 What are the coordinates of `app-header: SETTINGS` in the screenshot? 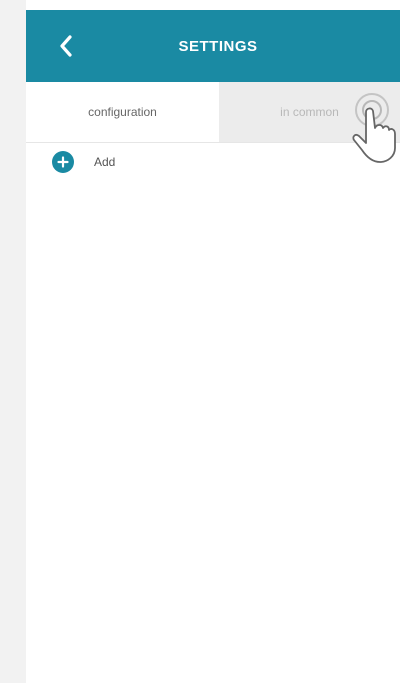 It's located at (213, 46).